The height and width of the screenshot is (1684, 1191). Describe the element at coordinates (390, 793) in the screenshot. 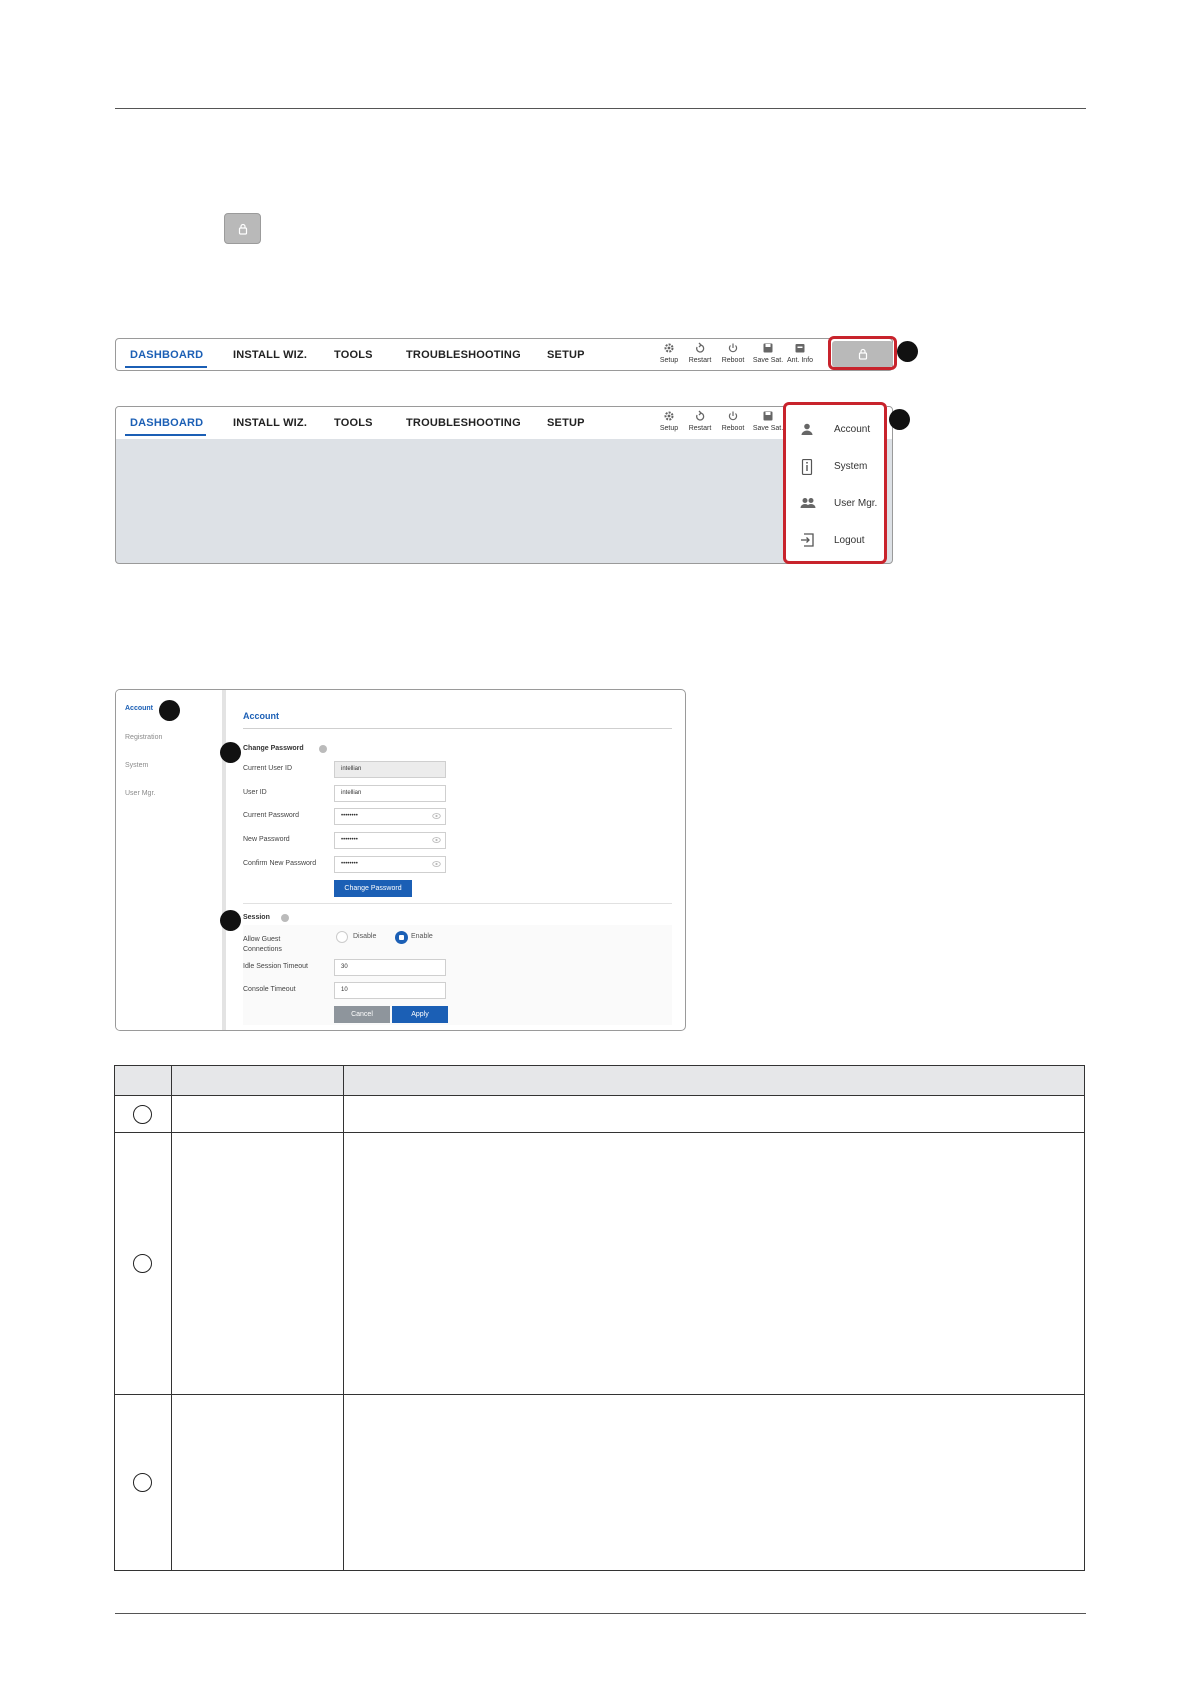

I see `user-id-field: intellian` at that location.